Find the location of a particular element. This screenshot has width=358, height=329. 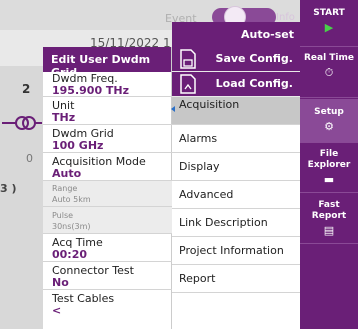

file-explorer-label: File Explorer is located at coordinates (329, 159).